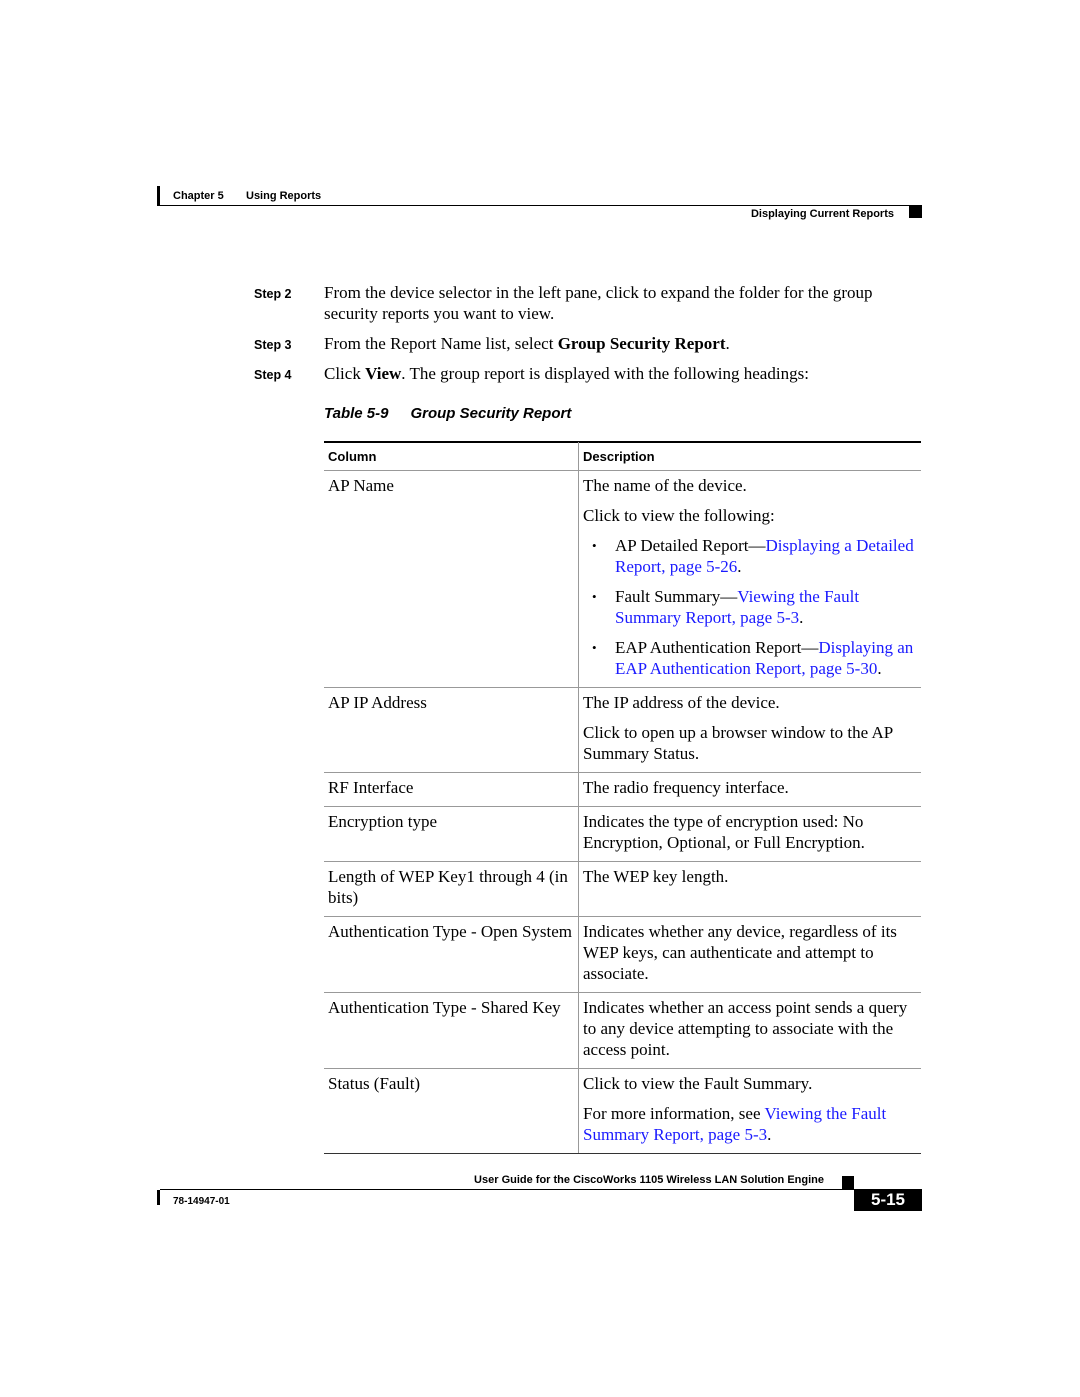 Image resolution: width=1080 pixels, height=1397 pixels. What do you see at coordinates (915, 212) in the screenshot?
I see `header-marker` at bounding box center [915, 212].